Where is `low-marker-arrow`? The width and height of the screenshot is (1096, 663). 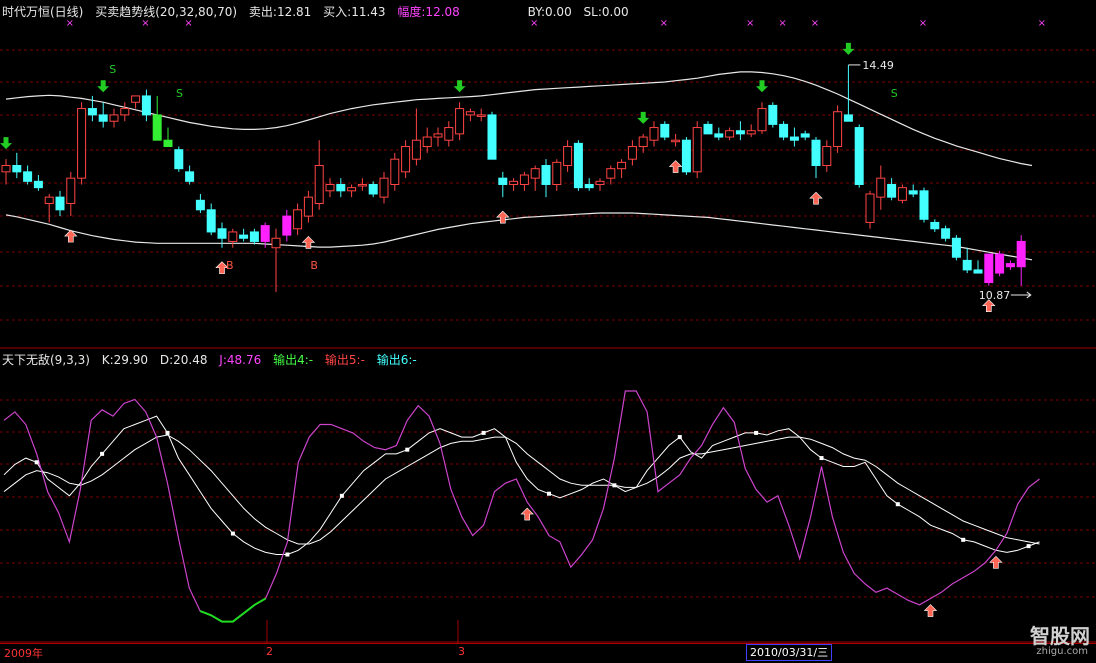 low-marker-arrow is located at coordinates (1021, 295).